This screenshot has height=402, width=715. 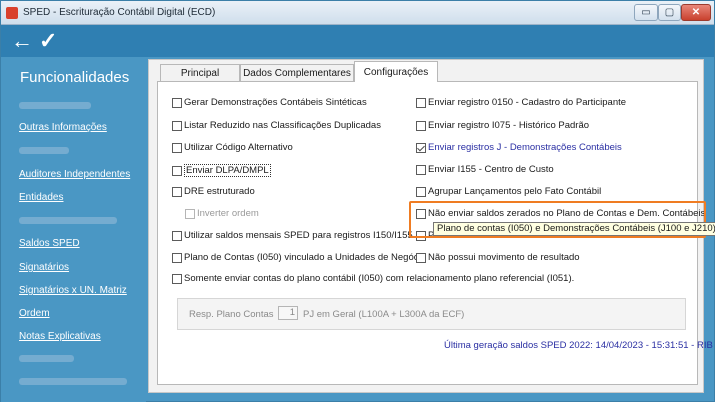 I want to click on resp-plano-contas-label: Resp. Plano Contas, so click(x=231, y=314).